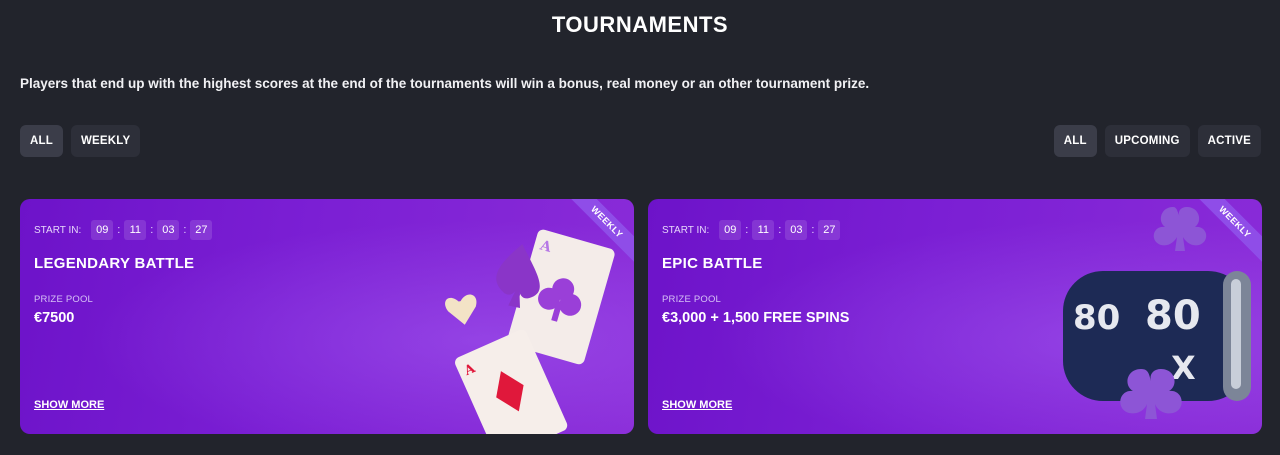  I want to click on card-title: LEGENDARY BATTLE, so click(114, 263).